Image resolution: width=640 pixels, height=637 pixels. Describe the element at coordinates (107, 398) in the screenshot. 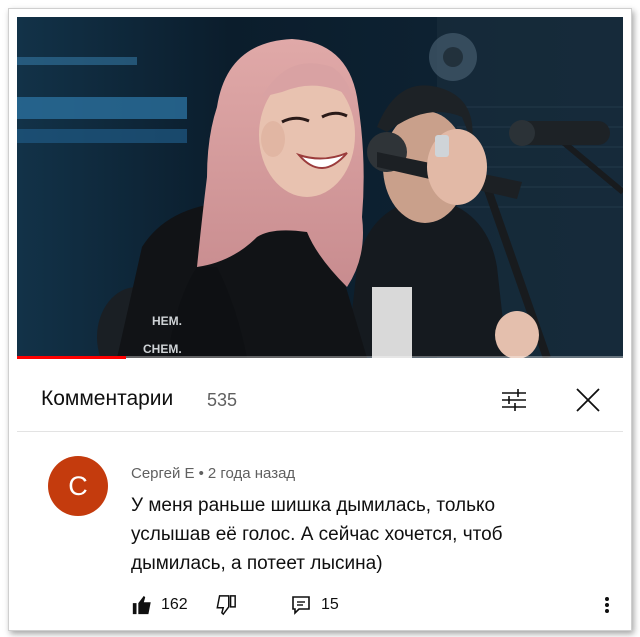

I see `comments-title: Комментарии` at that location.